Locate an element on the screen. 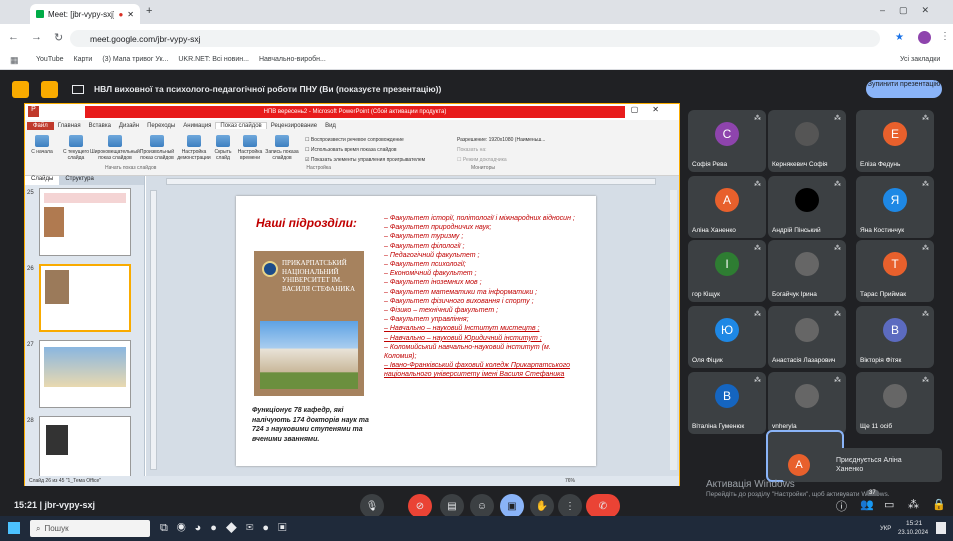 Image resolution: width=953 pixels, height=541 pixels. meet-side-icon is located at coordinates (20, 89).